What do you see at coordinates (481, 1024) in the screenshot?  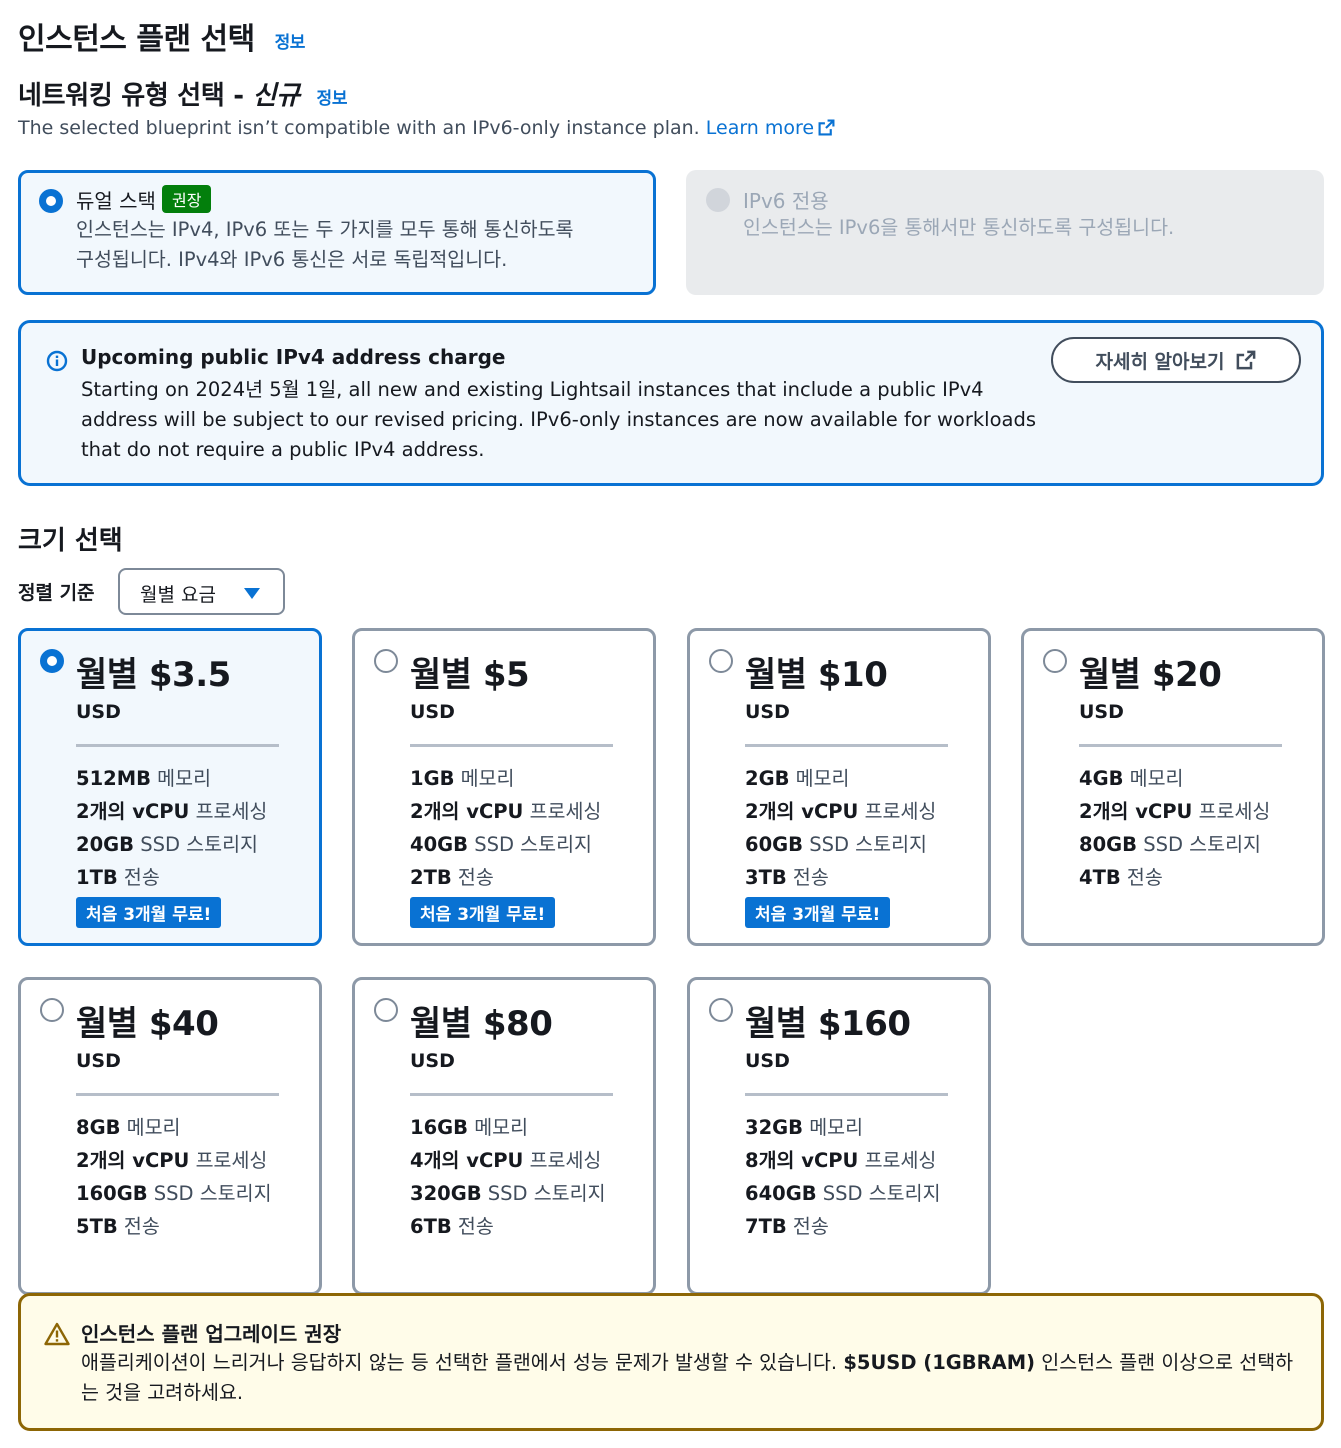 I see `plan-price: 월별 $80` at bounding box center [481, 1024].